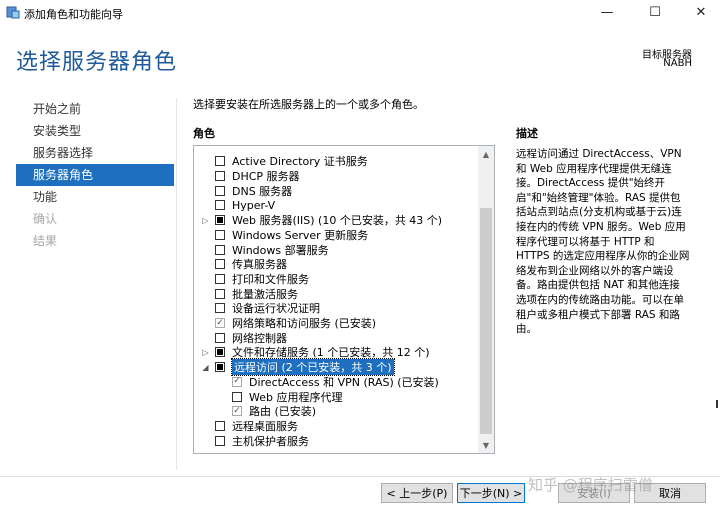  I want to click on nav-item-server-selection: 服务器选择, so click(95, 153).